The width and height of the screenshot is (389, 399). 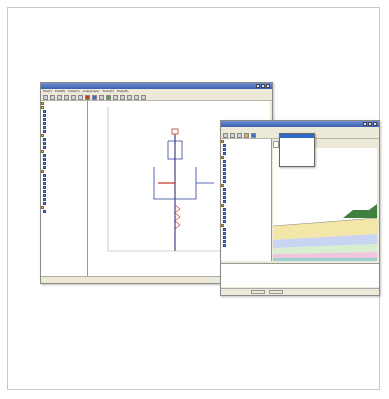 What do you see at coordinates (300, 291) in the screenshot?
I see `status-bar` at bounding box center [300, 291].